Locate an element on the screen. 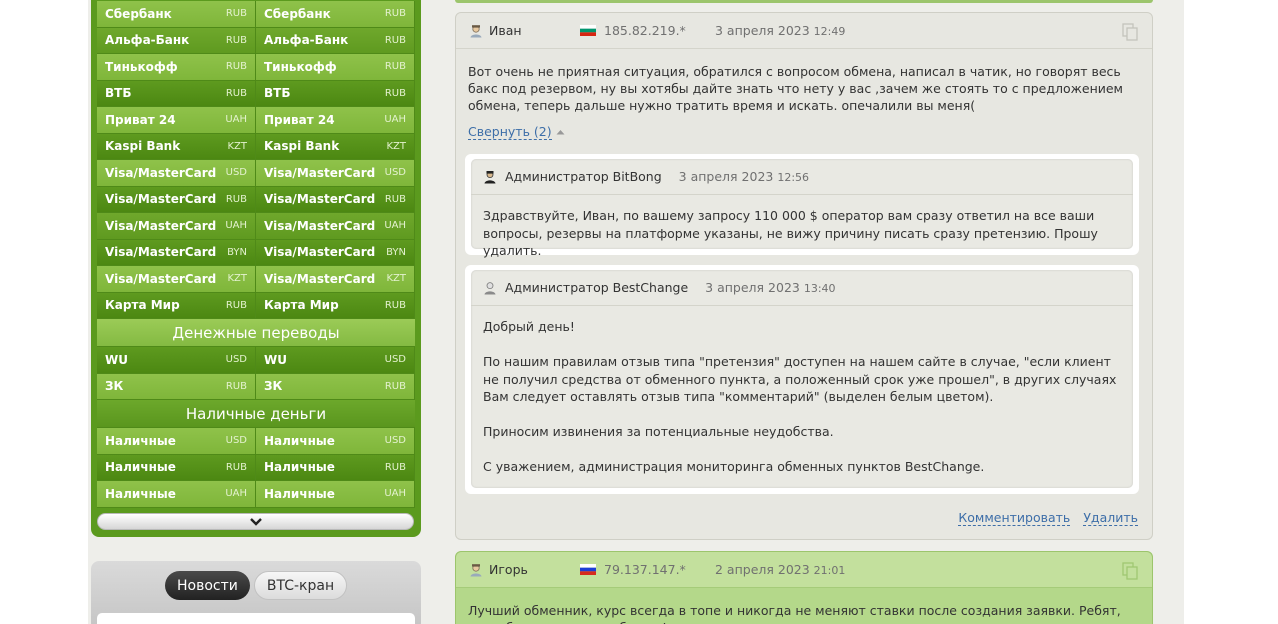 The height and width of the screenshot is (624, 1278). currency-name: Приват 24 is located at coordinates (299, 119).